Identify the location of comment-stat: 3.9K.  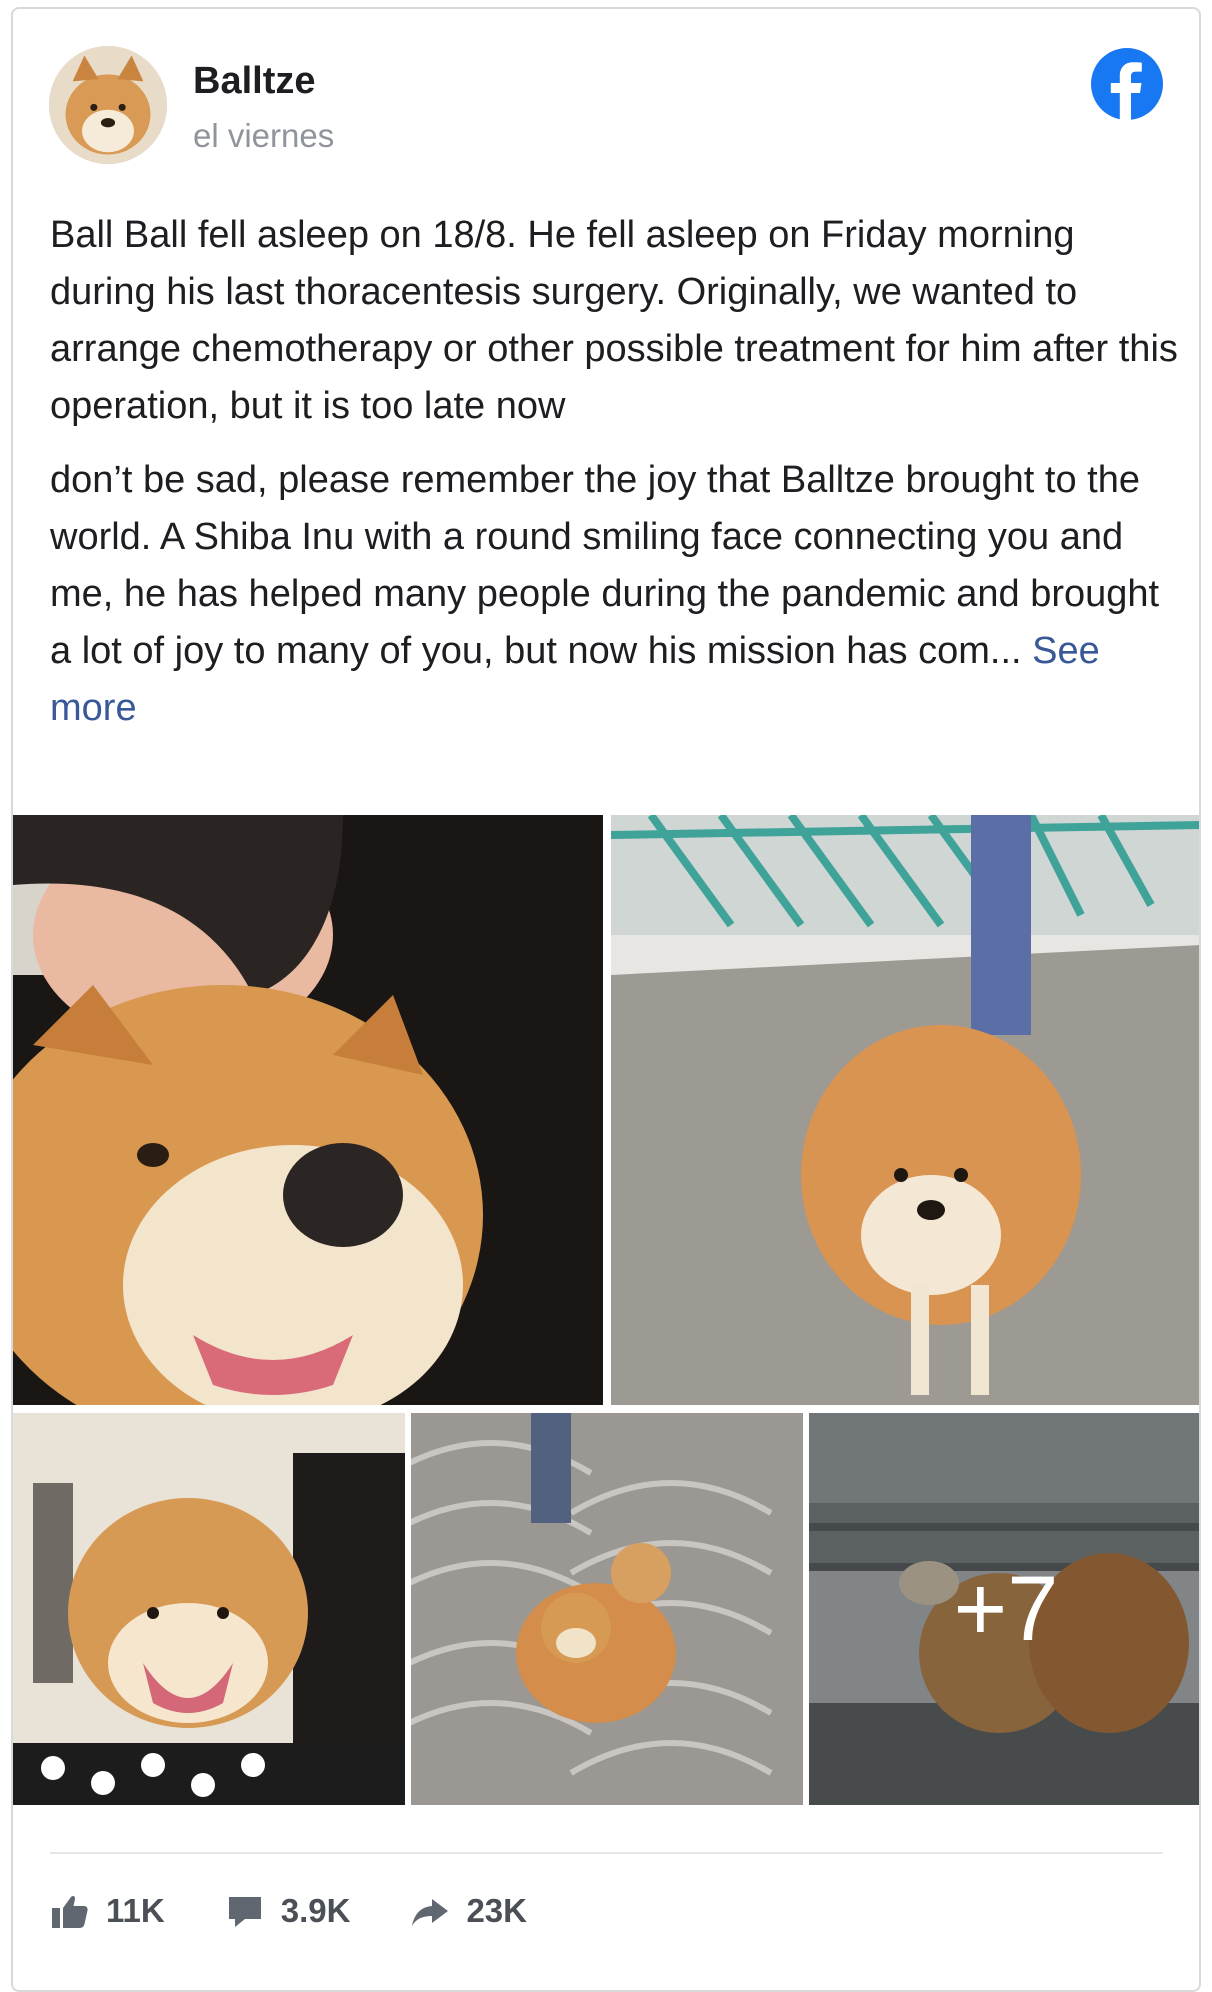
(288, 1911).